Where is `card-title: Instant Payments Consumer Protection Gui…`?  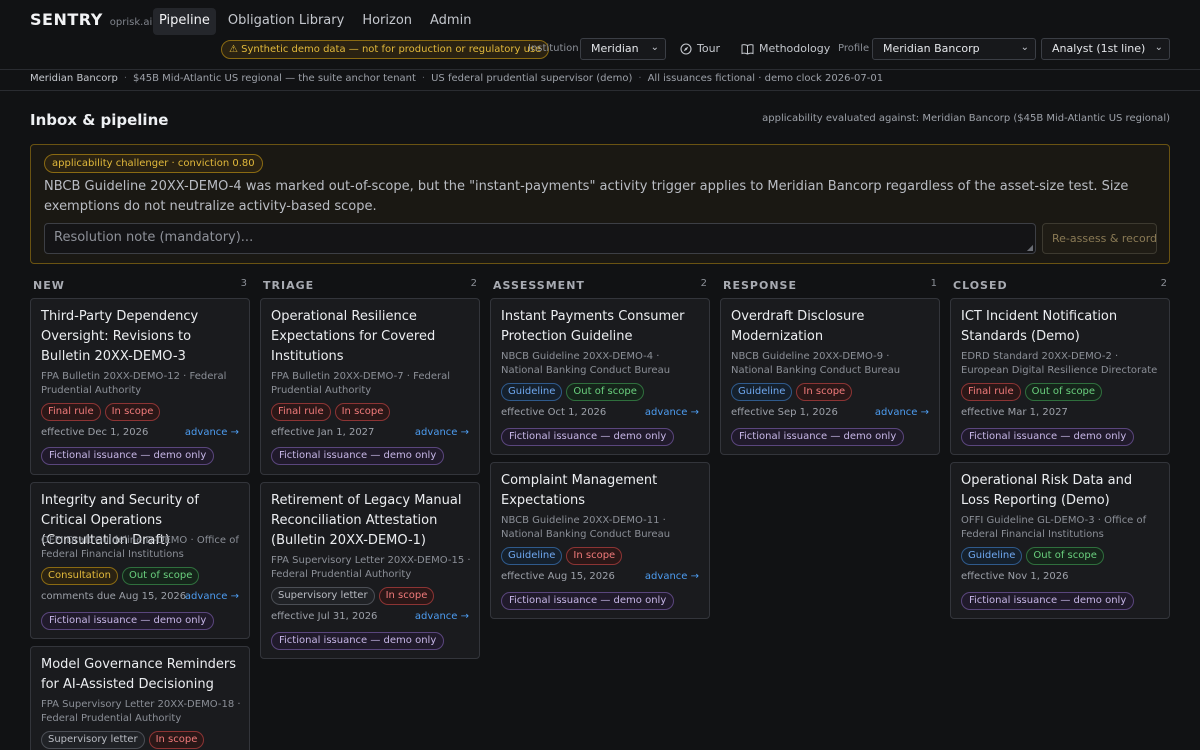 card-title: Instant Payments Consumer Protection Gui… is located at coordinates (593, 326).